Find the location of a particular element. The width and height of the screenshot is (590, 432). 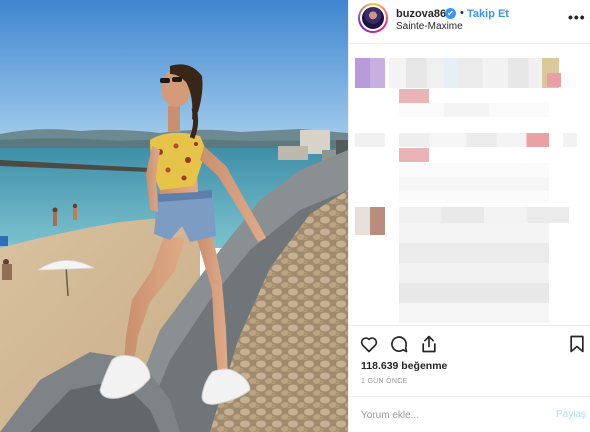

bookmark-icon is located at coordinates (577, 344).